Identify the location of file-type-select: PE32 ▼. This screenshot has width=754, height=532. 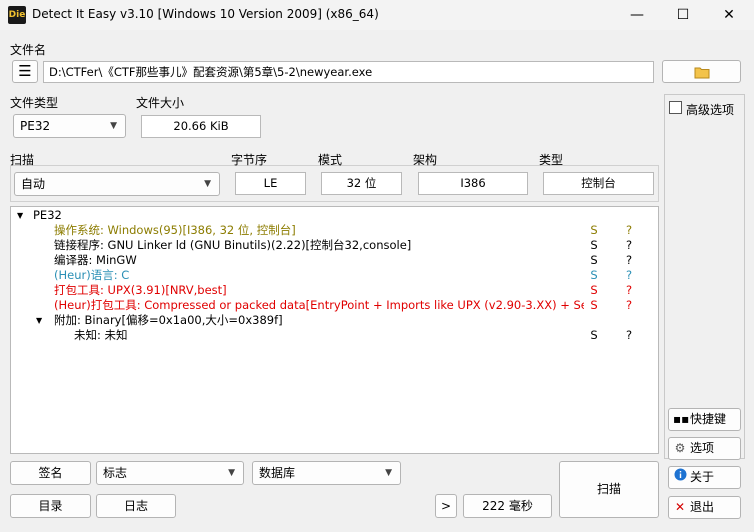
(69, 126).